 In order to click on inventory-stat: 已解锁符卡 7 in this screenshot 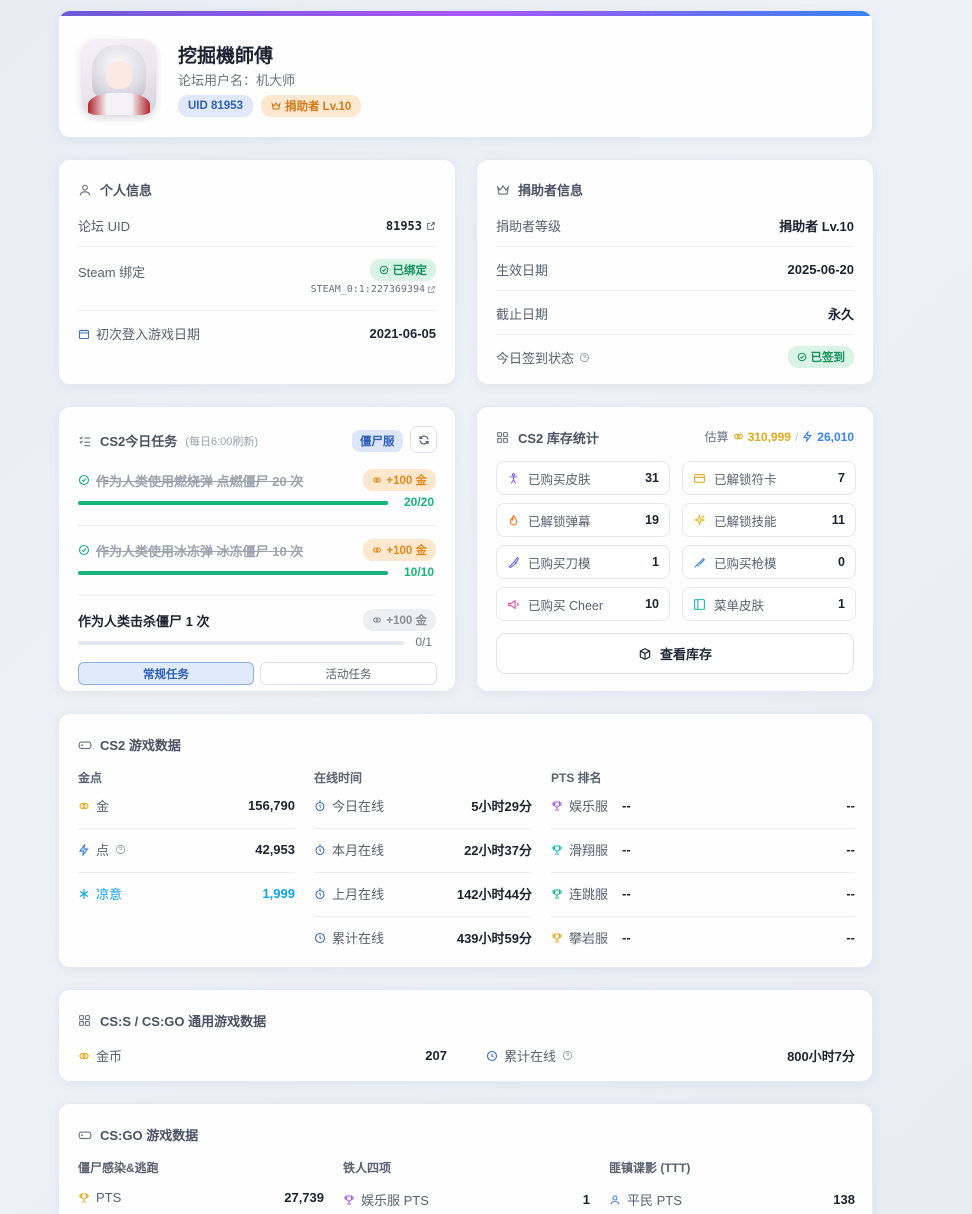, I will do `click(769, 478)`.